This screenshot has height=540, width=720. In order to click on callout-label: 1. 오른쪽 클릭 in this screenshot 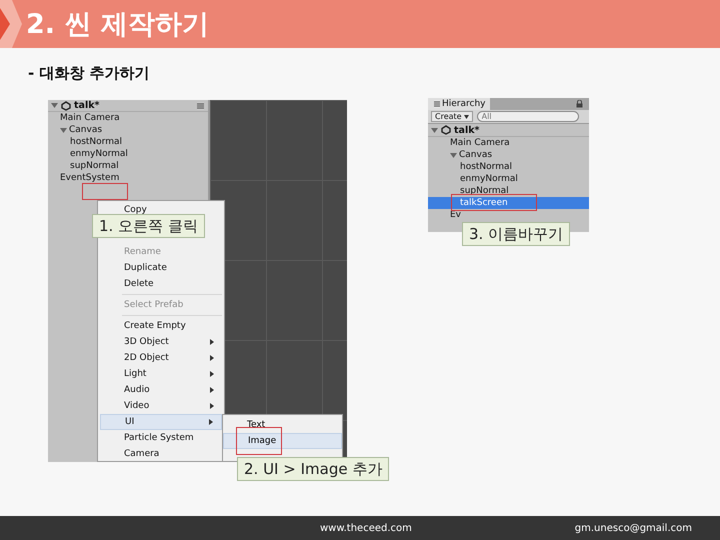, I will do `click(148, 226)`.